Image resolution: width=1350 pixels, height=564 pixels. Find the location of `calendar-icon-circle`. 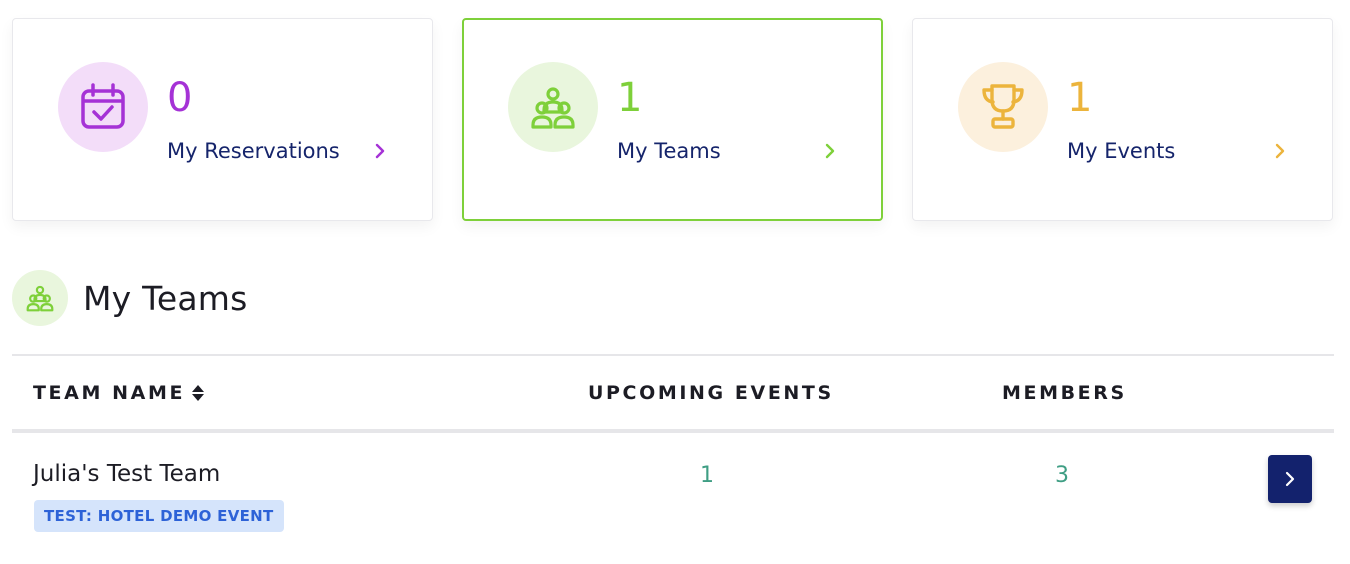

calendar-icon-circle is located at coordinates (103, 107).